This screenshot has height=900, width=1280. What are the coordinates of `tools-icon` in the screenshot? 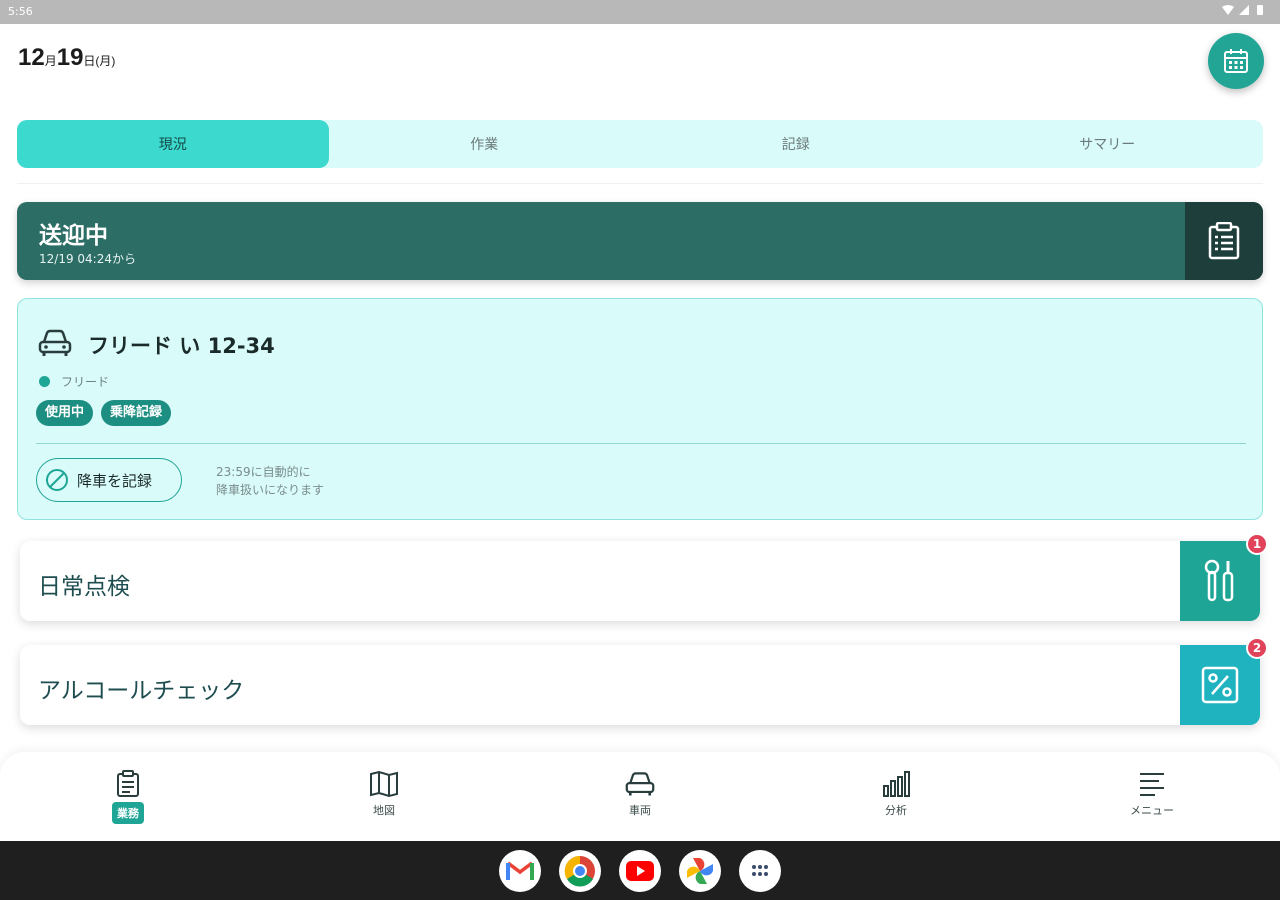 It's located at (1219, 580).